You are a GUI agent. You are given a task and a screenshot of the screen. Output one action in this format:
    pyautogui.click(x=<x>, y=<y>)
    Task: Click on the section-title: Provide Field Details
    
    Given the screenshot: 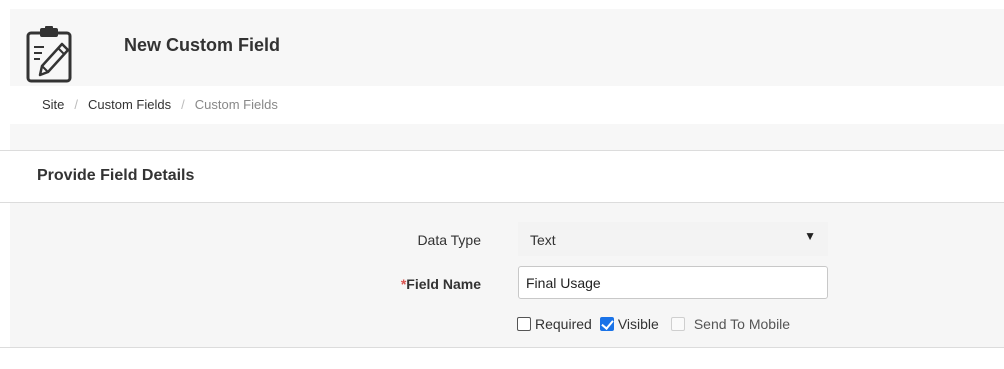 What is the action you would take?
    pyautogui.click(x=116, y=175)
    